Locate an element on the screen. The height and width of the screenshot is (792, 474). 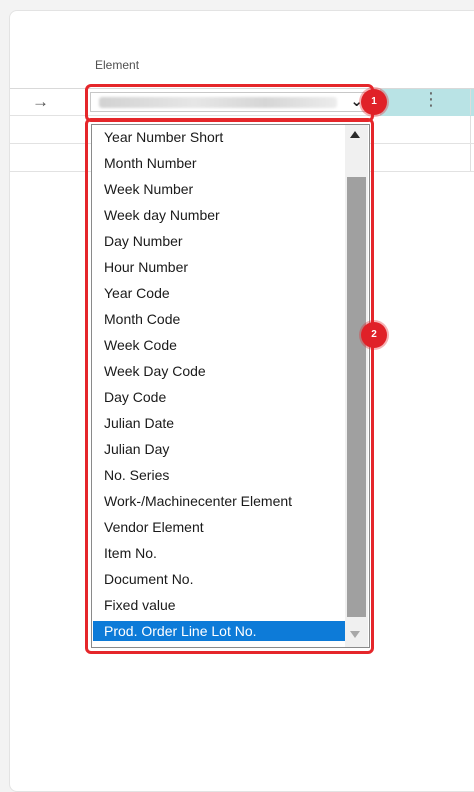
row-menu-icon: ⋮ is located at coordinates (431, 99).